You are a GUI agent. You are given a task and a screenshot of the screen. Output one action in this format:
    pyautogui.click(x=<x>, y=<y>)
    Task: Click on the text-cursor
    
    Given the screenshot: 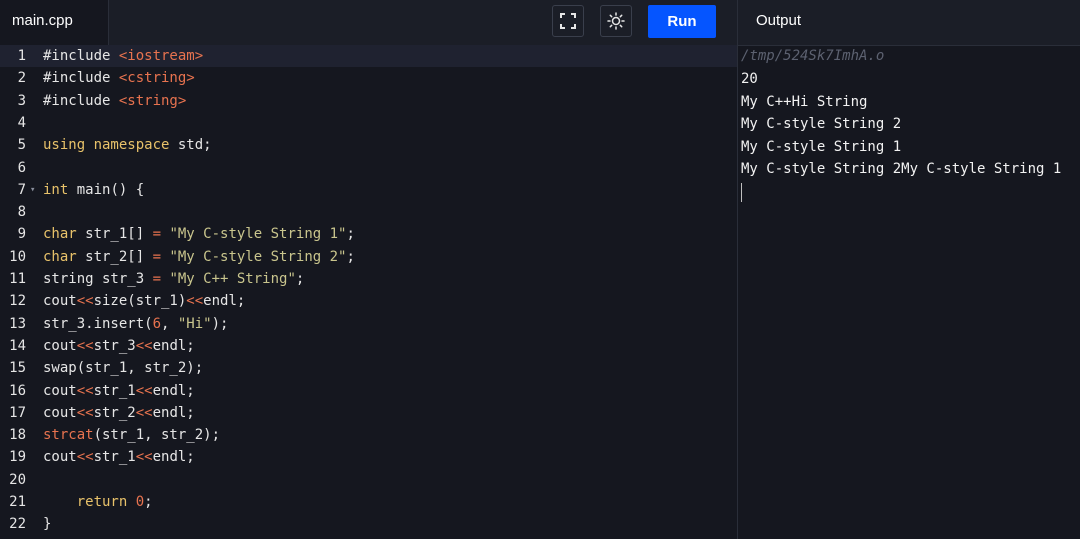 What is the action you would take?
    pyautogui.click(x=741, y=192)
    